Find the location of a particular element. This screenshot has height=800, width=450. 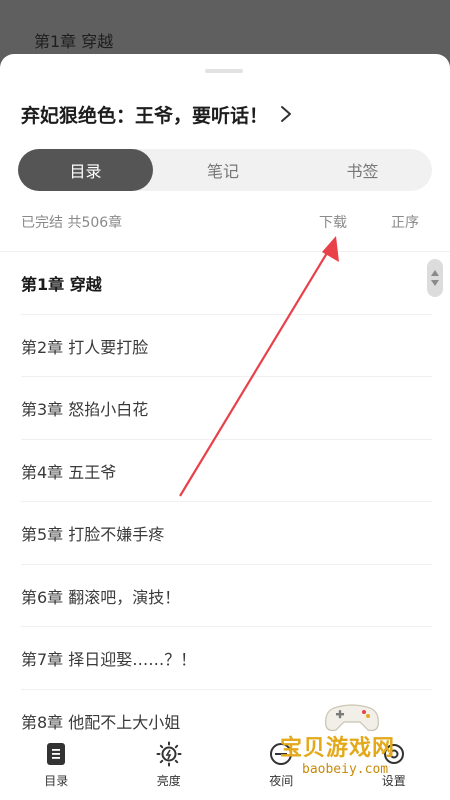

catalog-meta-row: 已完结 共506章 下载 正序 is located at coordinates (221, 222).